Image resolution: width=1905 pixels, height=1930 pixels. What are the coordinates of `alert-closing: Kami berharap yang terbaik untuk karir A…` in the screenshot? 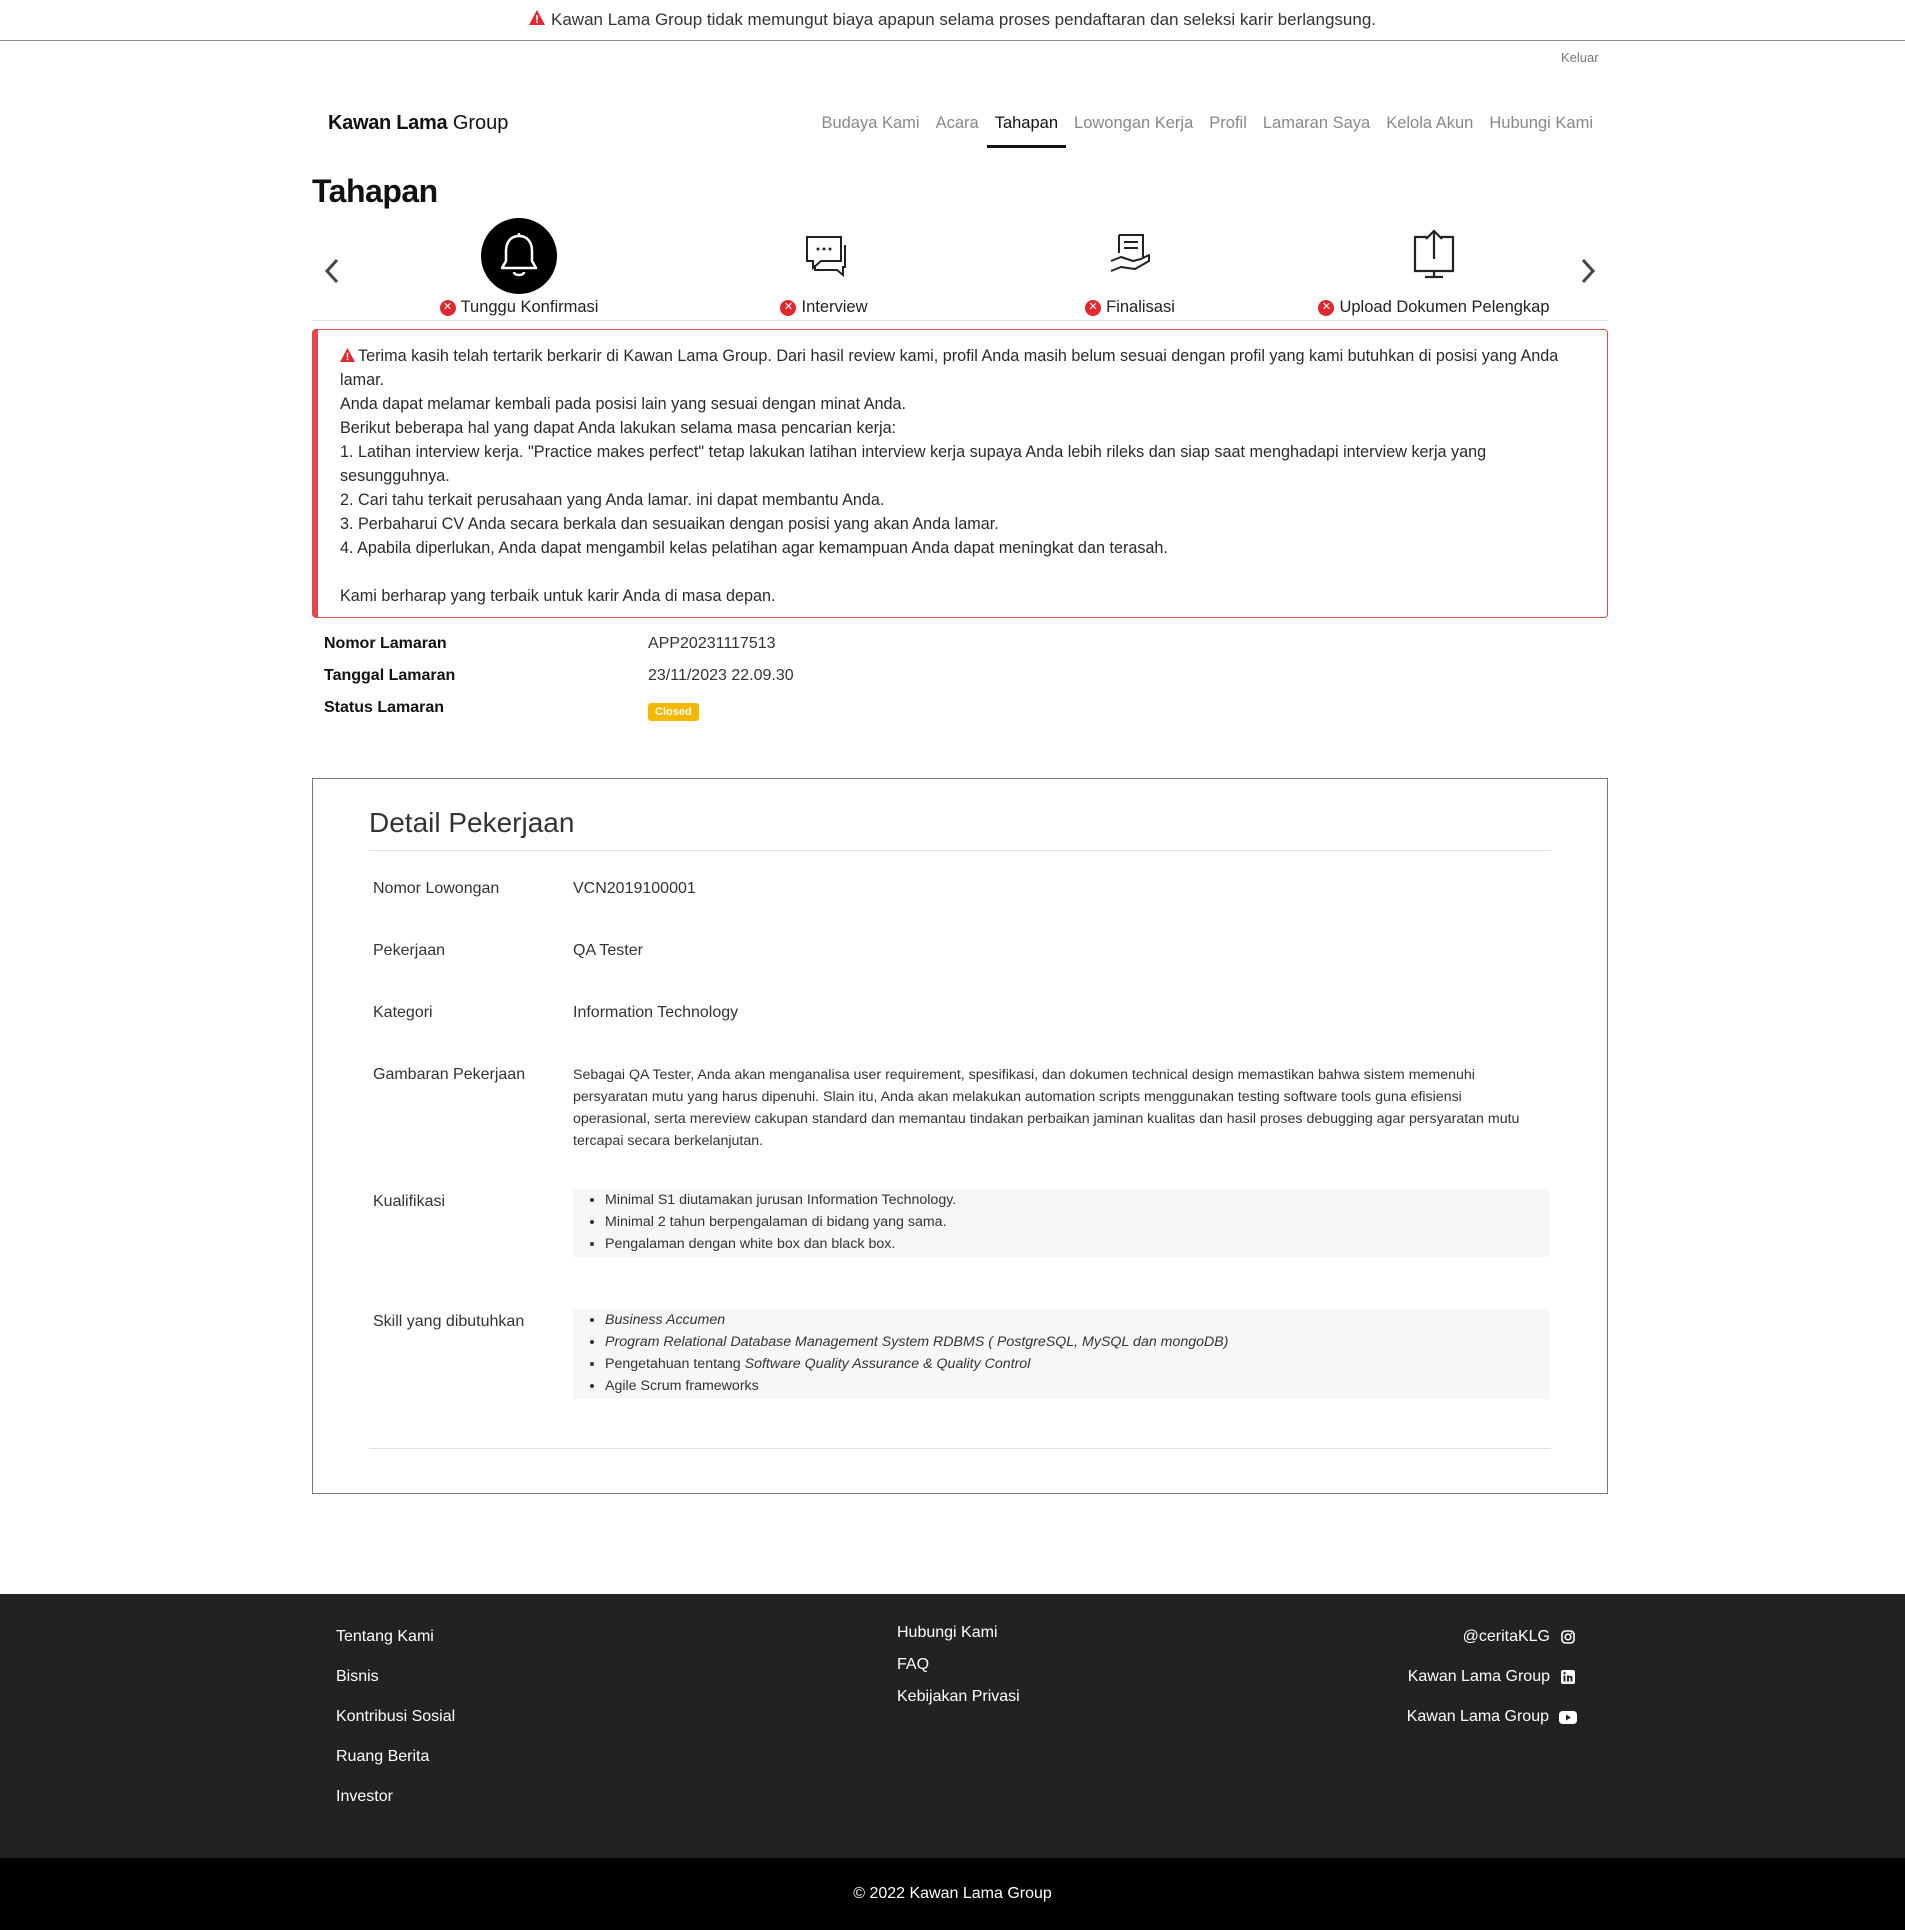 It's located at (558, 596).